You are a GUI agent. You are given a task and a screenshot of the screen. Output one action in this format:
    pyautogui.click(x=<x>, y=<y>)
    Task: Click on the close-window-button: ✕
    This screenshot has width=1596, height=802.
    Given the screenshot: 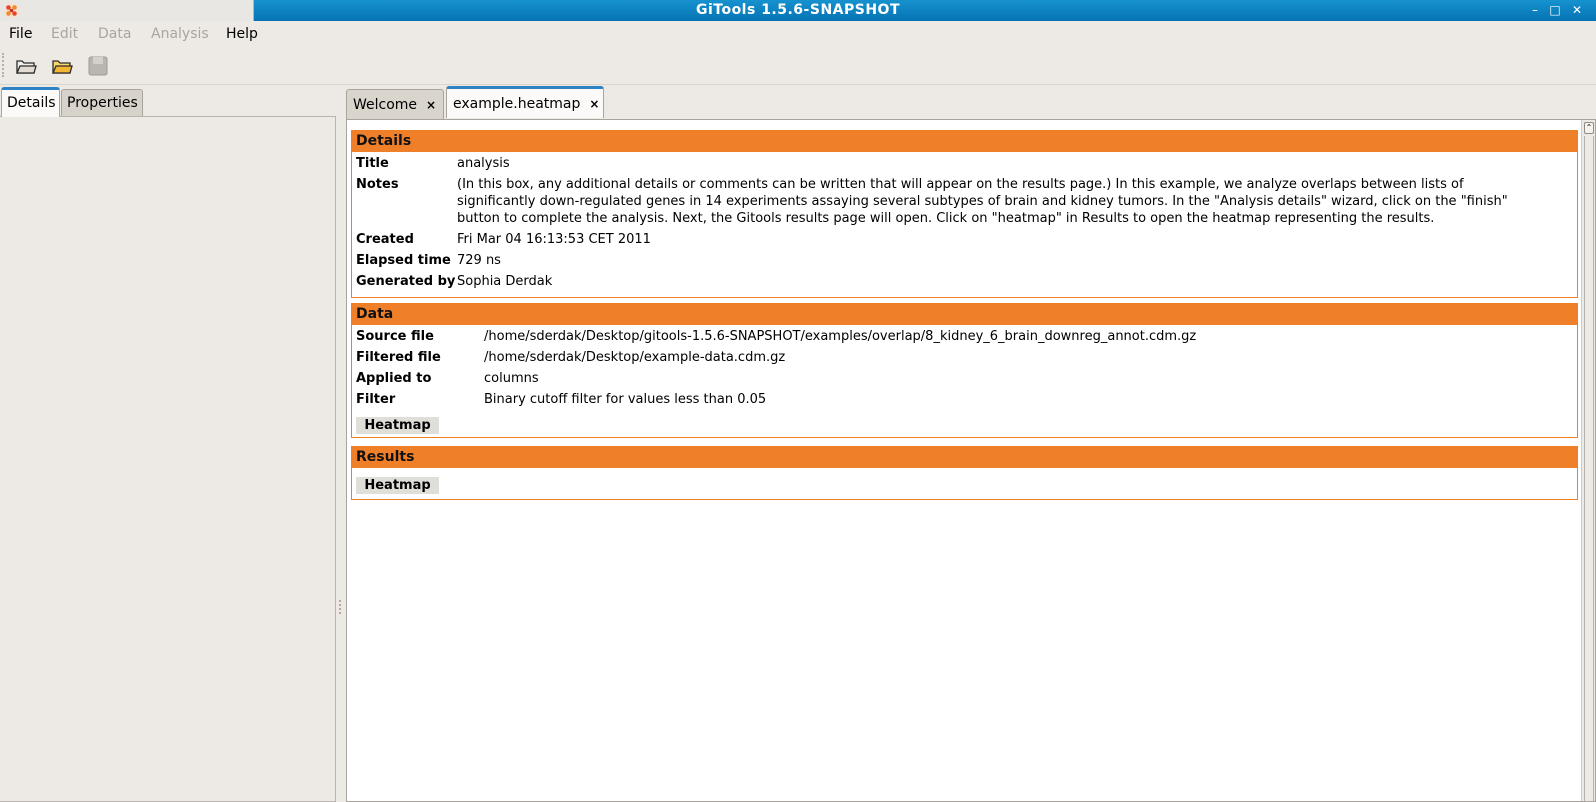 What is the action you would take?
    pyautogui.click(x=1577, y=10)
    